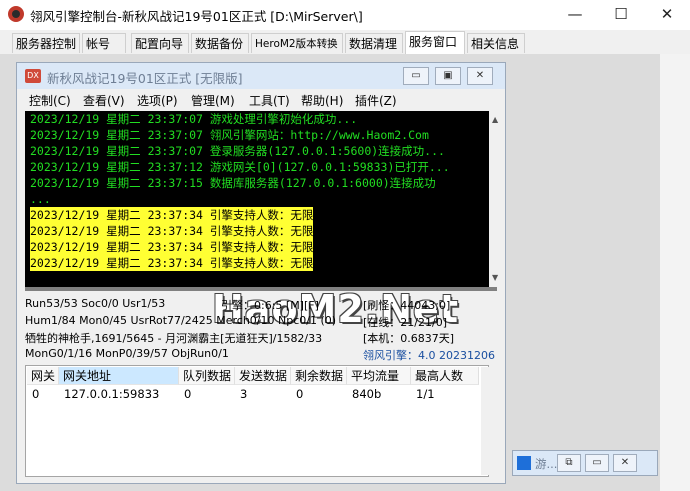  What do you see at coordinates (497, 199) in the screenshot?
I see `log-scrollbar: ▲ ▼` at bounding box center [497, 199].